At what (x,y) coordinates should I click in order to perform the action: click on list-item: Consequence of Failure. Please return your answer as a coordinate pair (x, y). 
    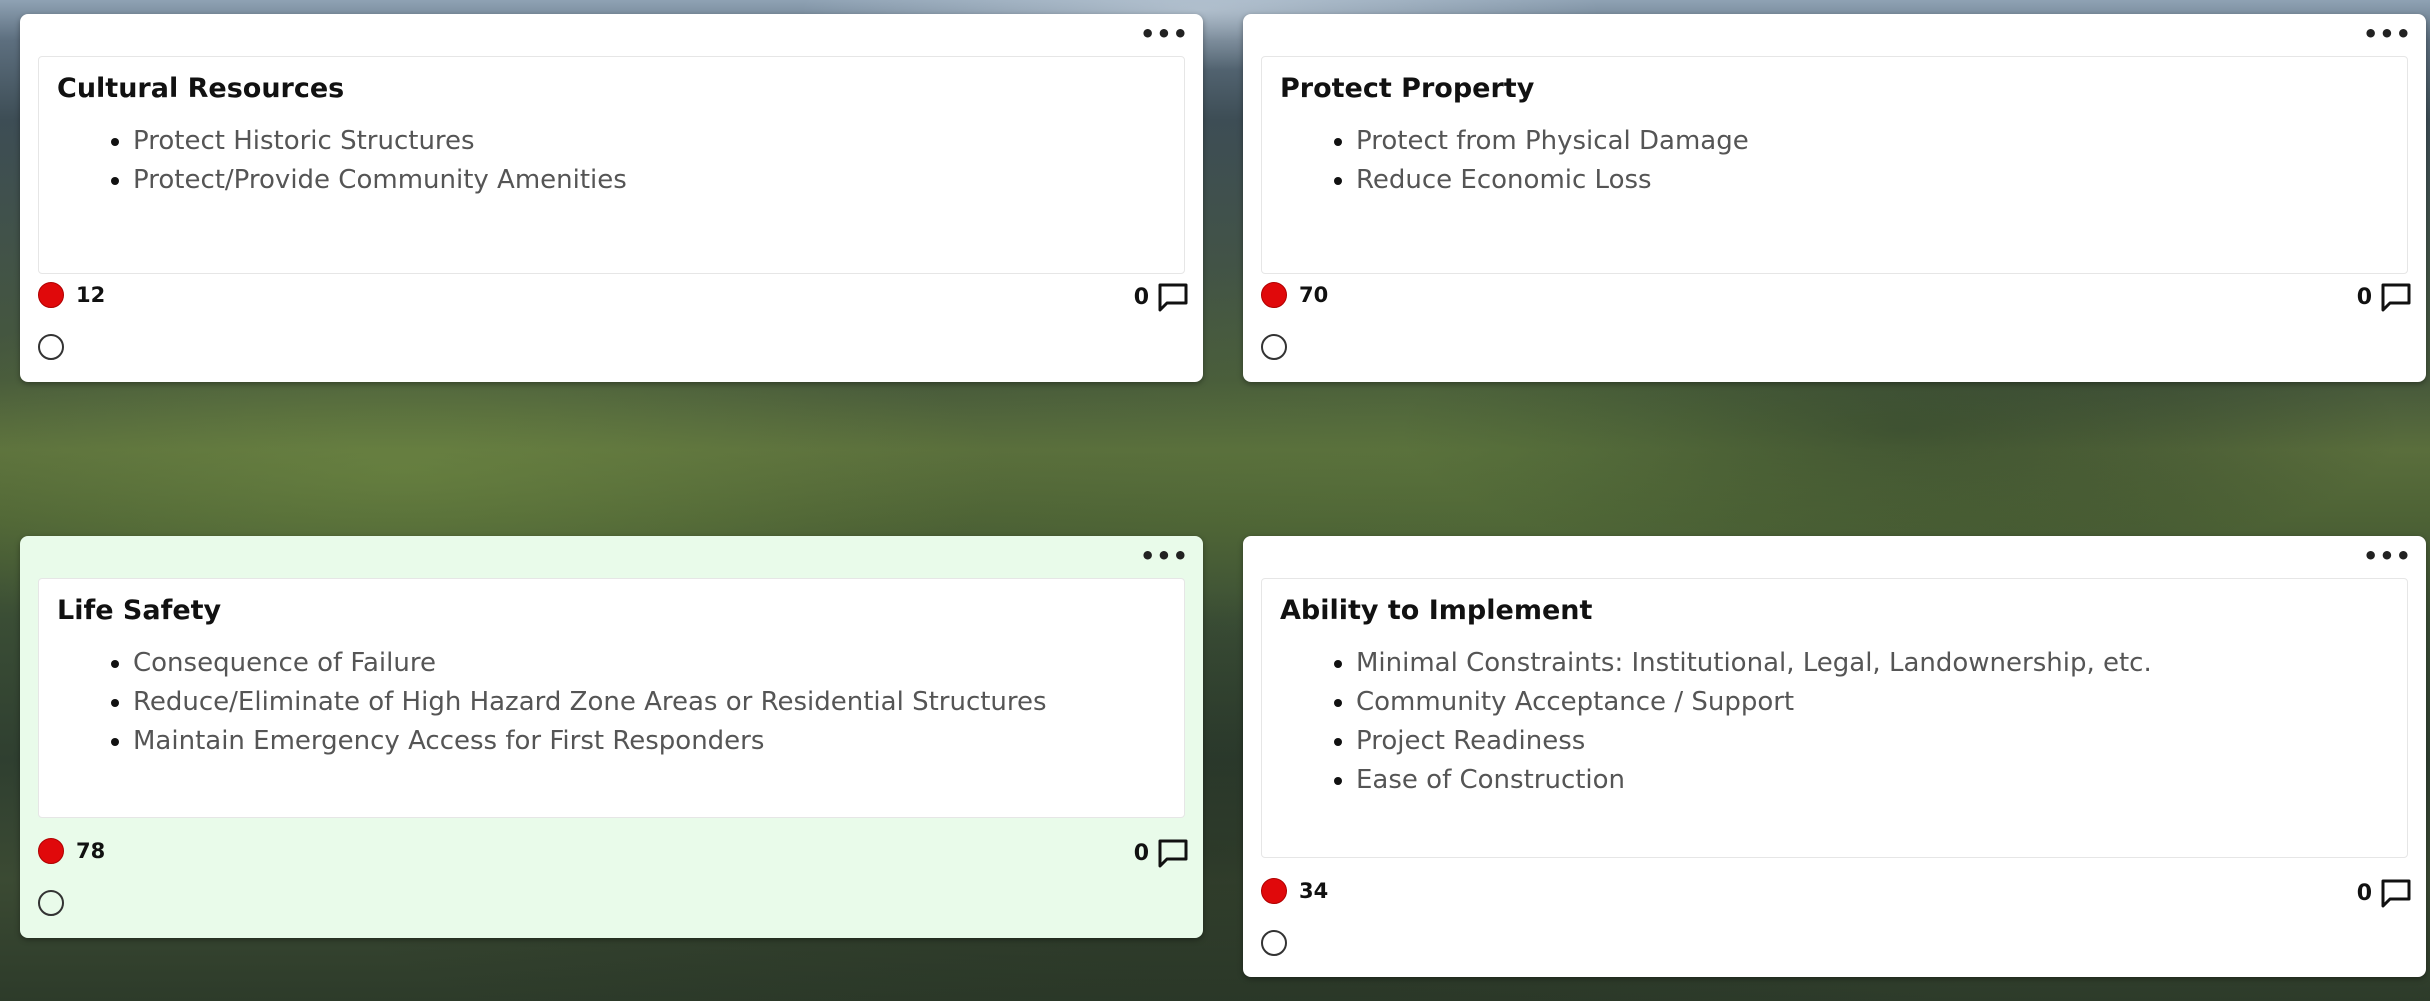
    Looking at the image, I should click on (649, 663).